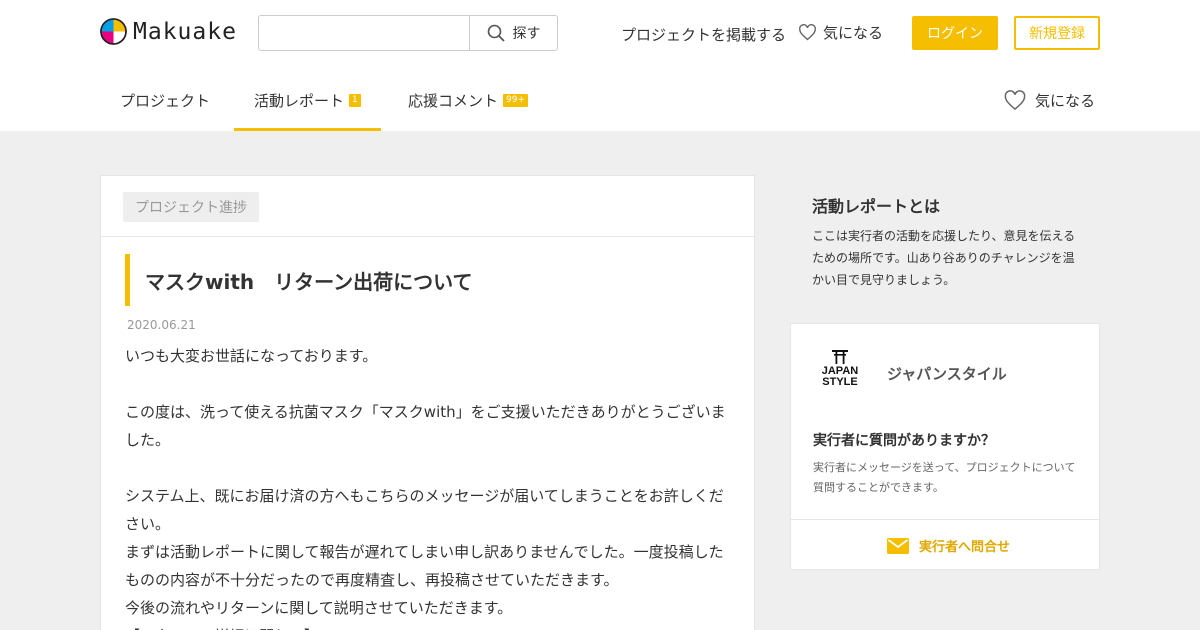  Describe the element at coordinates (113, 31) in the screenshot. I see `makuake-logo-icon` at that location.